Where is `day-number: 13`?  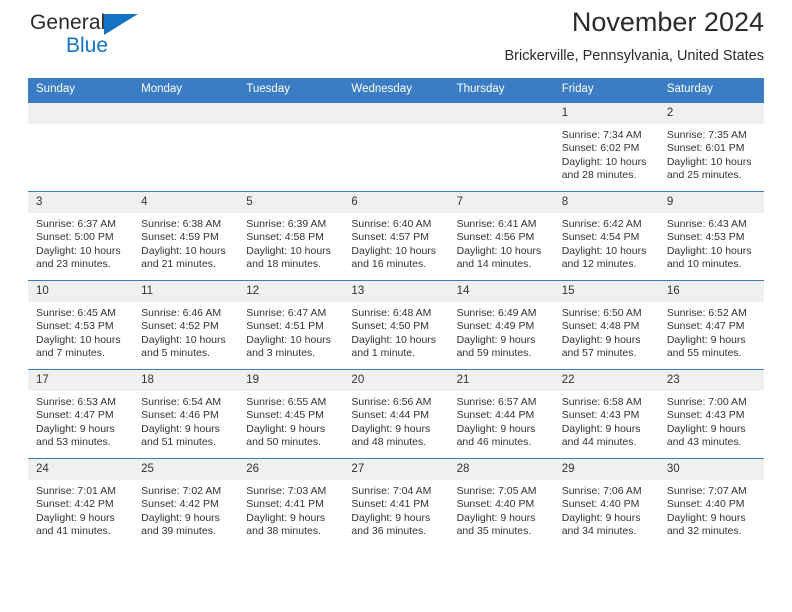
day-number: 13 is located at coordinates (396, 291).